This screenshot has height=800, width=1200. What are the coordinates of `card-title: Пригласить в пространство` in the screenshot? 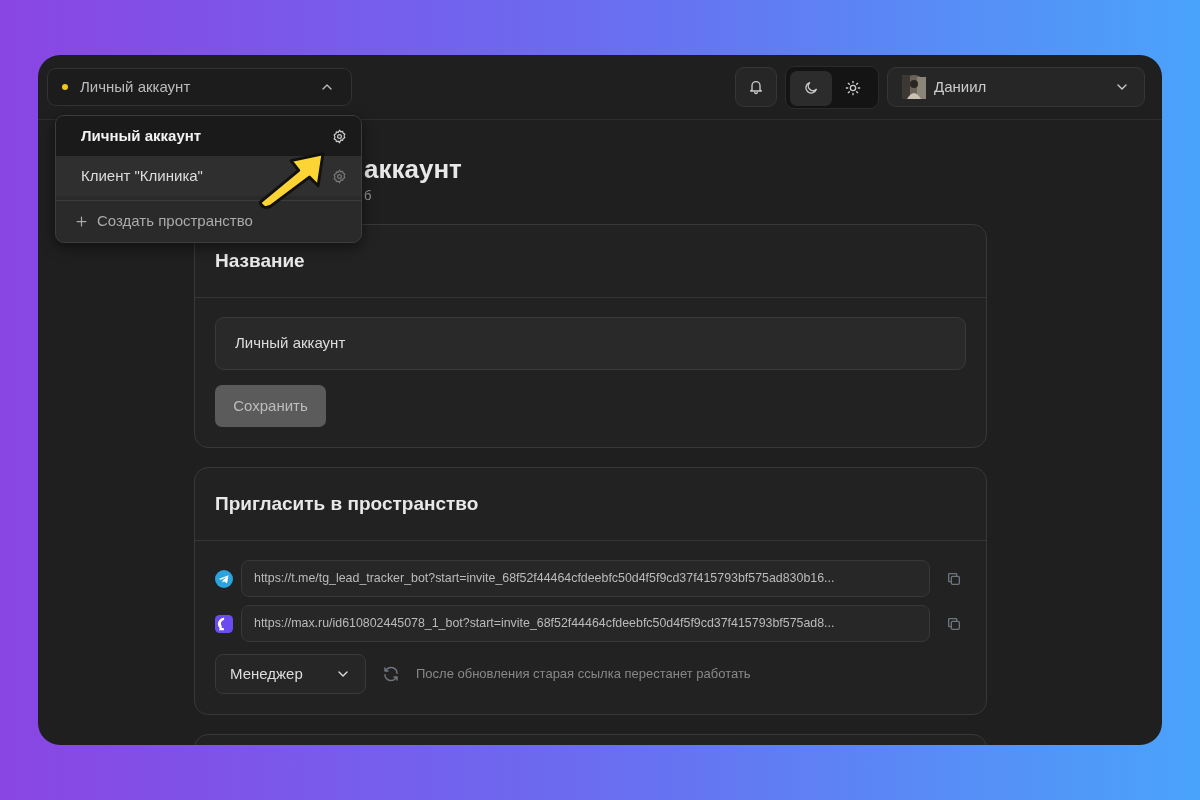 It's located at (347, 503).